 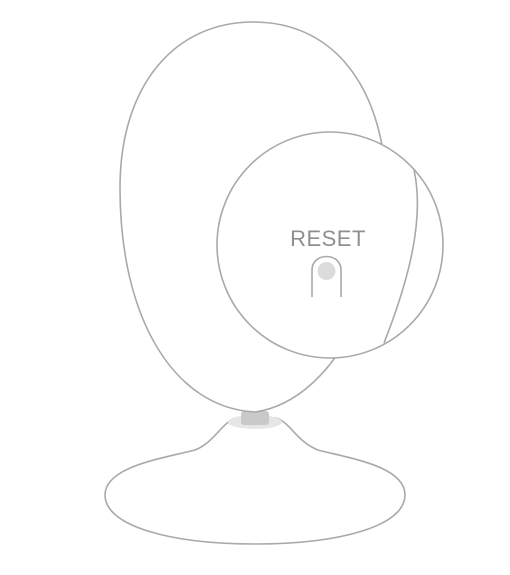 I want to click on reset-pinhole, so click(x=326, y=271).